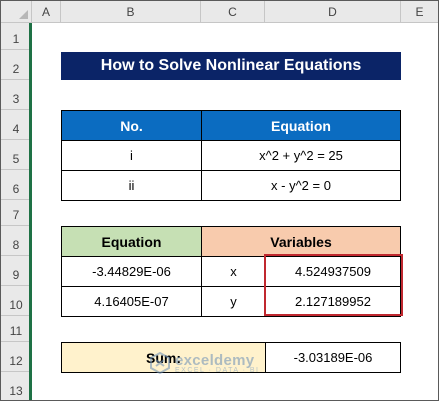  Describe the element at coordinates (16, 245) in the screenshot. I see `row-number: 8` at that location.